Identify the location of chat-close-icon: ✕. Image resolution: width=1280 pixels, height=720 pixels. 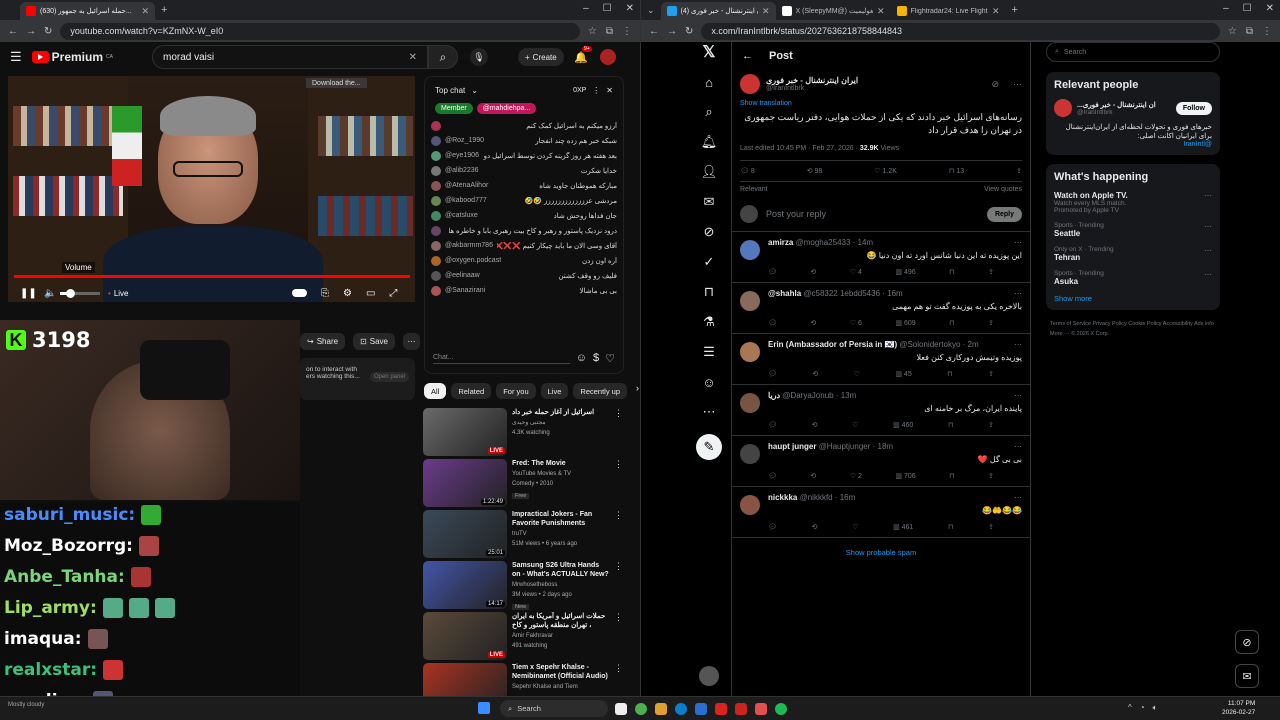
(609, 90).